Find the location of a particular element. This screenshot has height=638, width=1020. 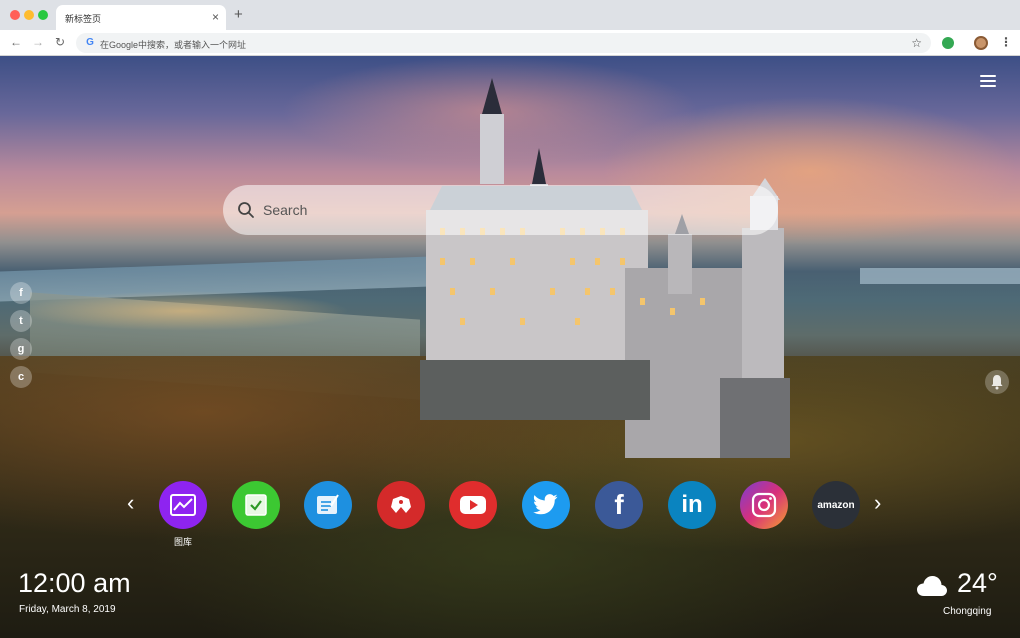

shortcut-gallery-label: 图库 is located at coordinates (182, 542).